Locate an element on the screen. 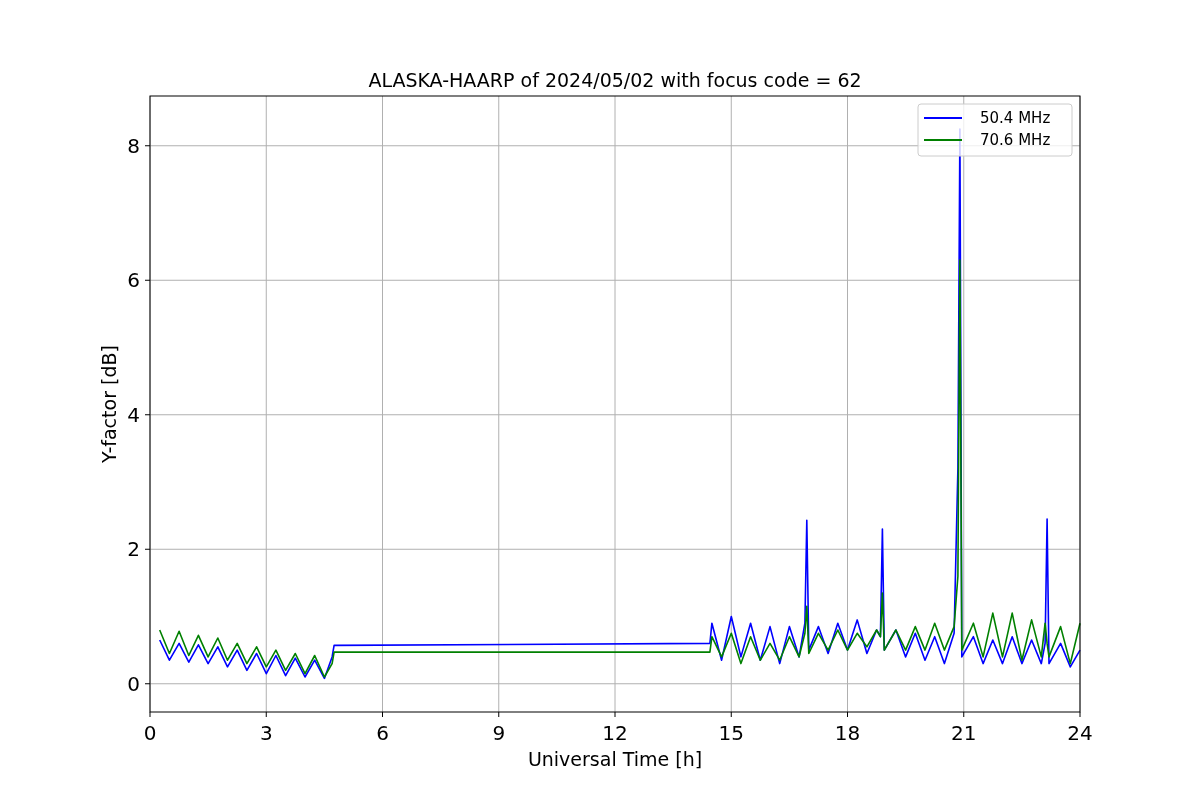  y-tick-label: 2 is located at coordinates (133, 549).